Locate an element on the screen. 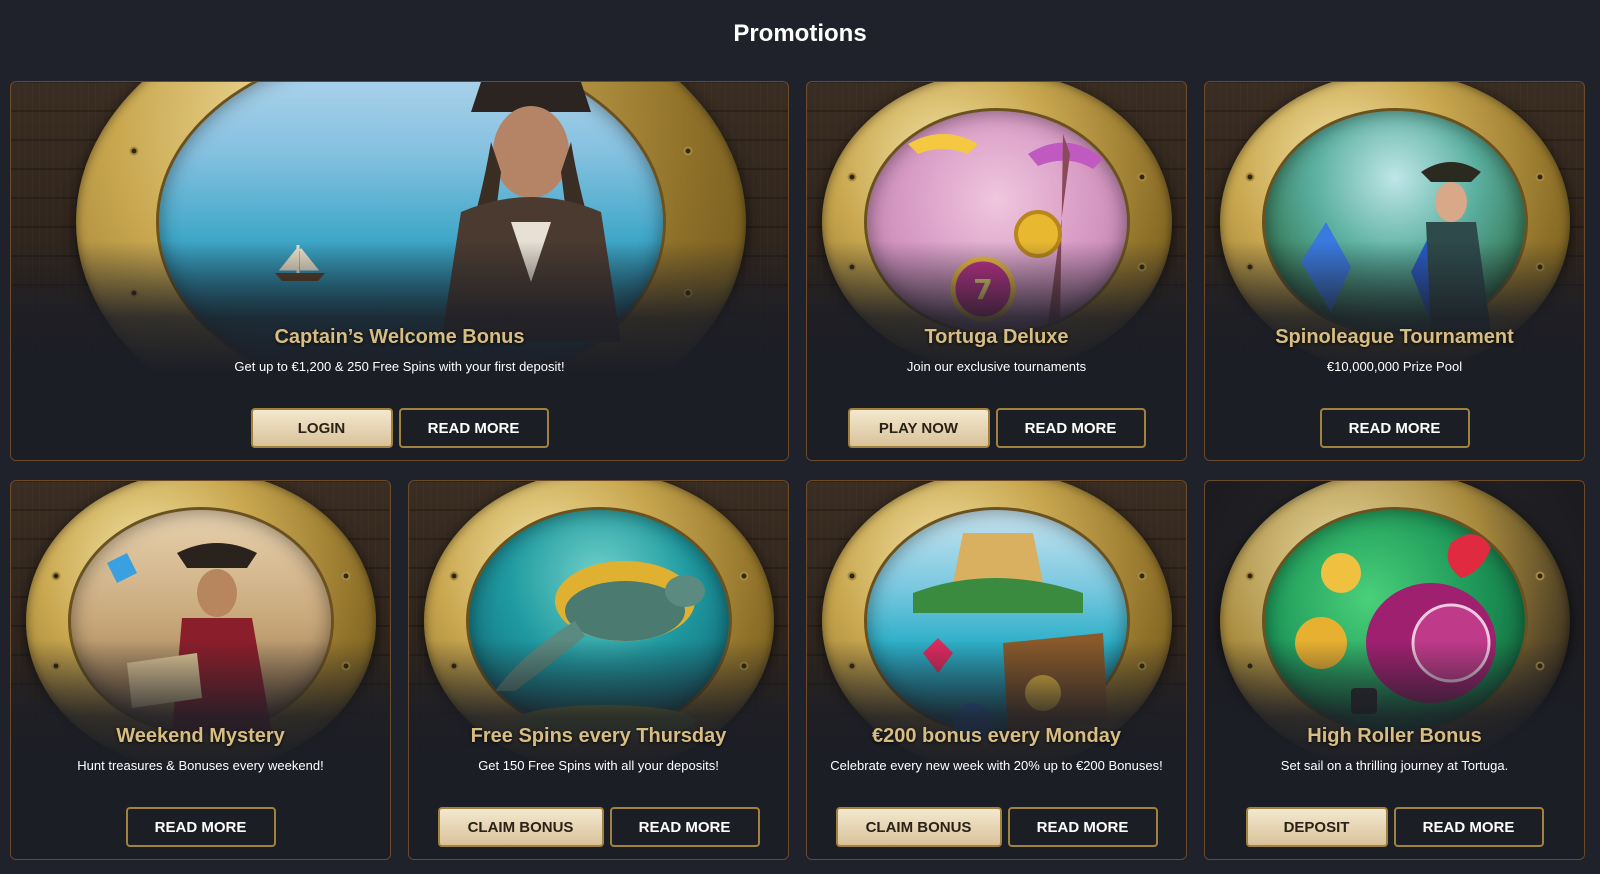 The width and height of the screenshot is (1600, 874). parachute-slot-icon: 7 is located at coordinates (1005, 229).